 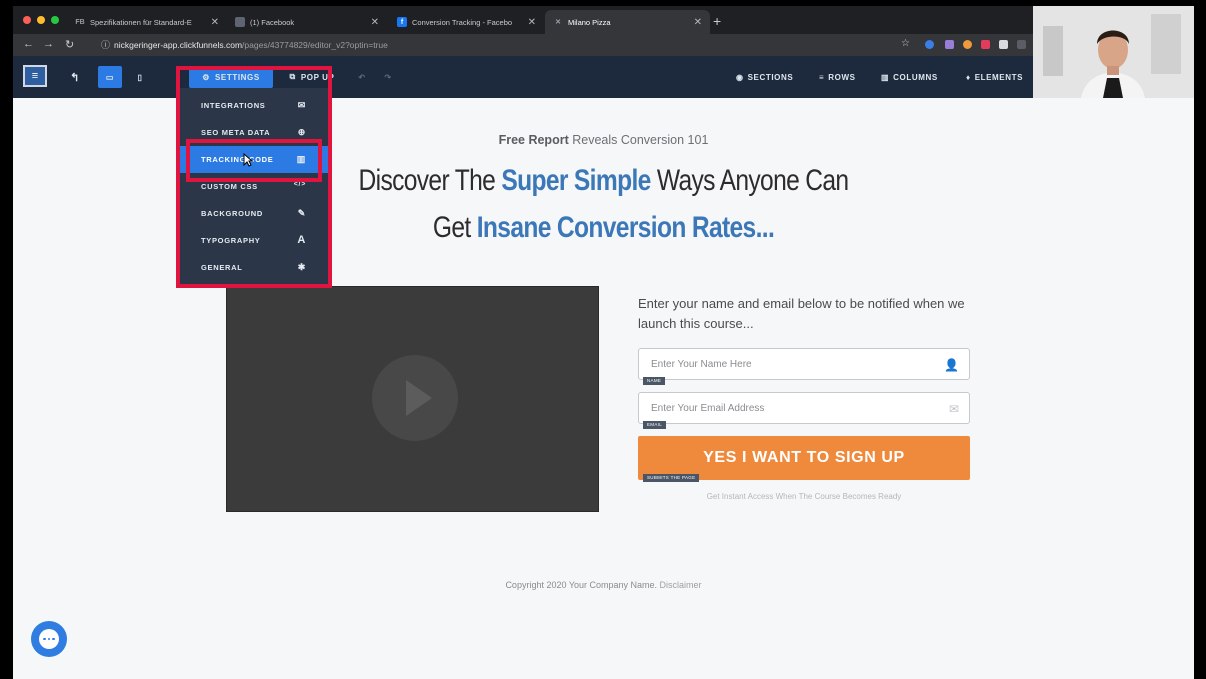 What do you see at coordinates (178, 44) in the screenshot?
I see `url-host: nickgeringer-app.clickfunnels.com` at bounding box center [178, 44].